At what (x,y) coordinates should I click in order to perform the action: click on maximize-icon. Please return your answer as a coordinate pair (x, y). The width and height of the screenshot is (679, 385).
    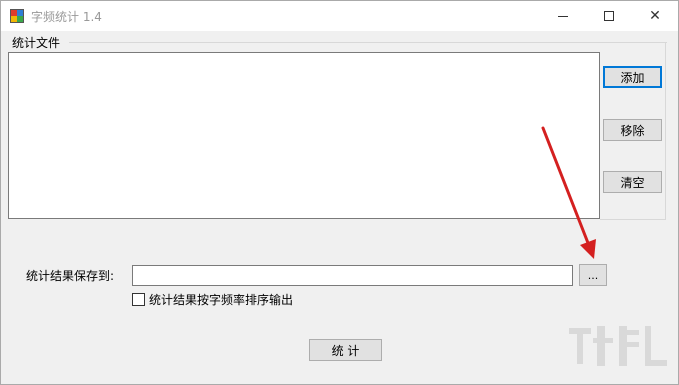
    Looking at the image, I should click on (609, 16).